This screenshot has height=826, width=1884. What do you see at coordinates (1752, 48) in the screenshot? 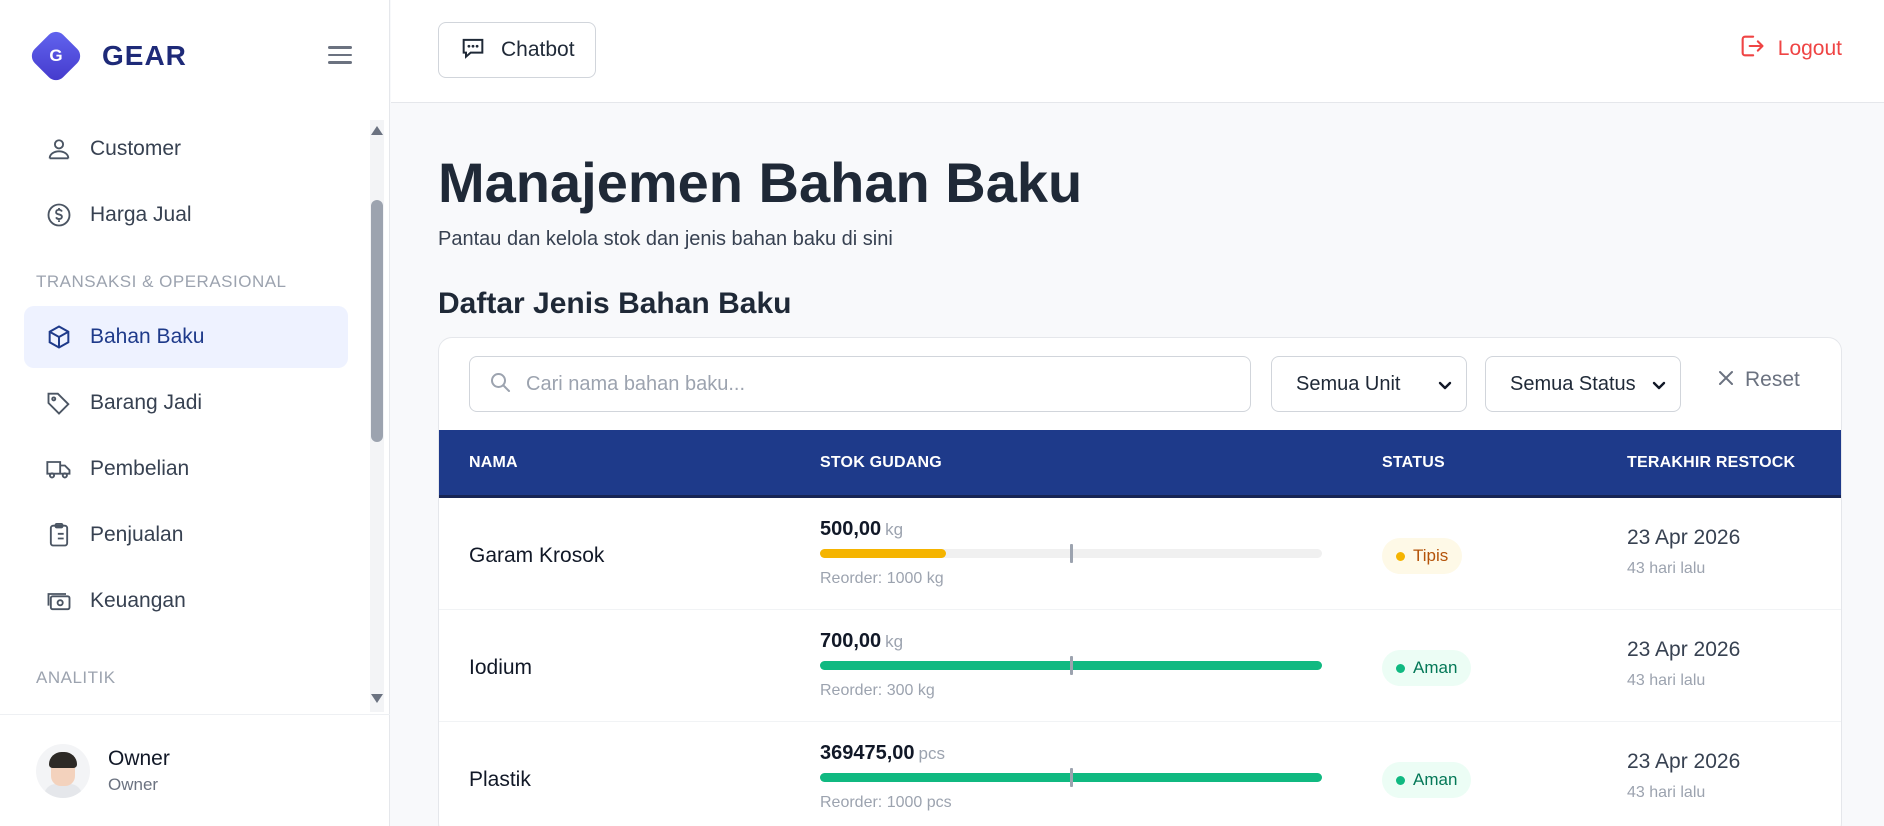
I see `logout-icon` at bounding box center [1752, 48].